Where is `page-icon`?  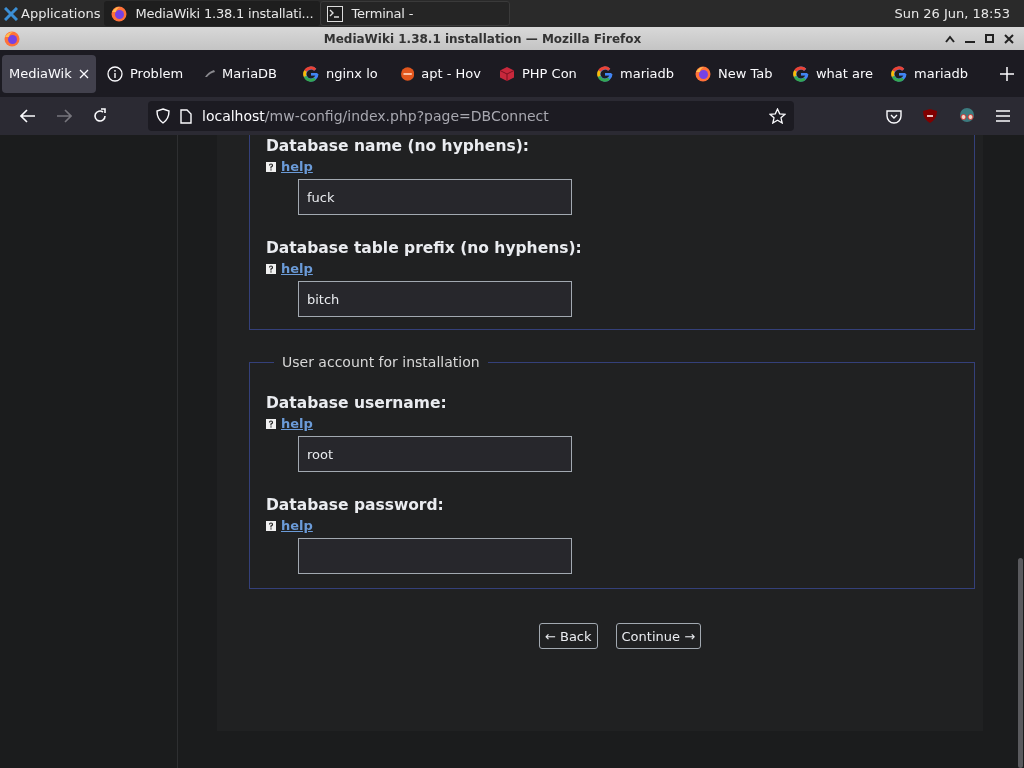
page-icon is located at coordinates (186, 116).